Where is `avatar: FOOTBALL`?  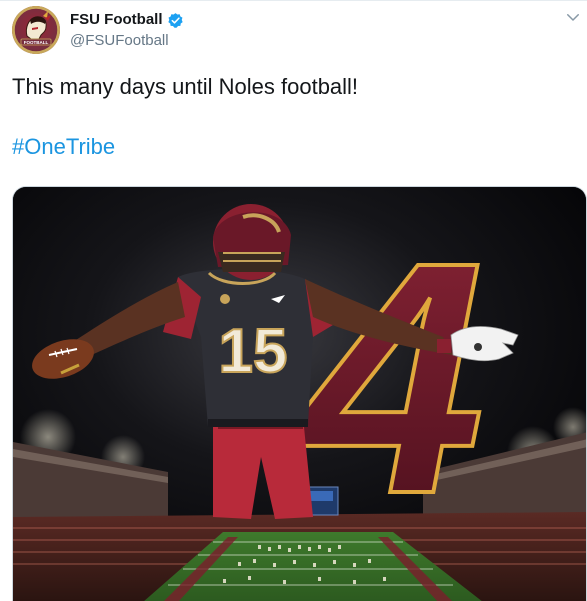 avatar: FOOTBALL is located at coordinates (36, 30).